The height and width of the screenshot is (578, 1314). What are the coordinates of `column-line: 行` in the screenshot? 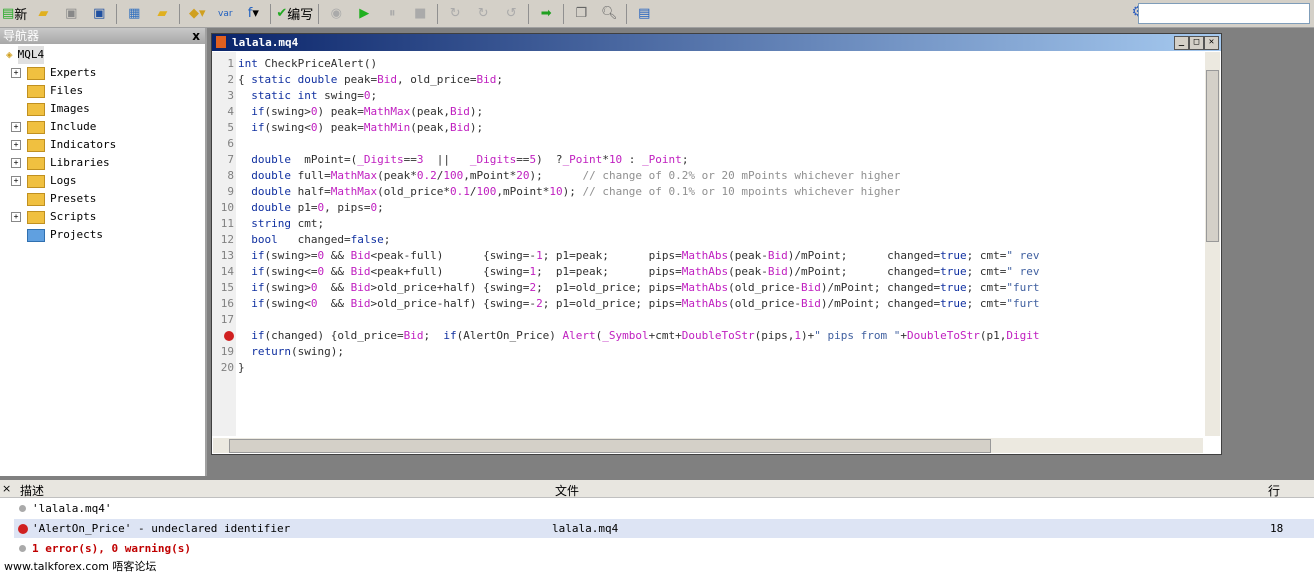 It's located at (1274, 490).